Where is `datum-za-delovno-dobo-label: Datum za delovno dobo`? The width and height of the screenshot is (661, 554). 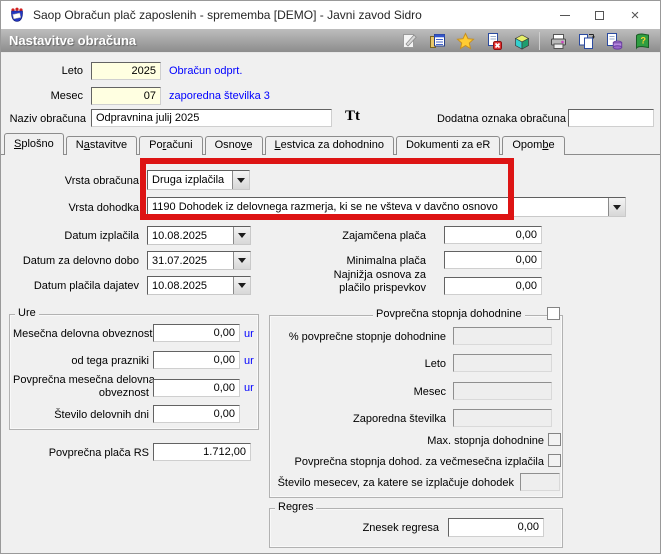 datum-za-delovno-dobo-label: Datum za delovno dobo is located at coordinates (80, 261).